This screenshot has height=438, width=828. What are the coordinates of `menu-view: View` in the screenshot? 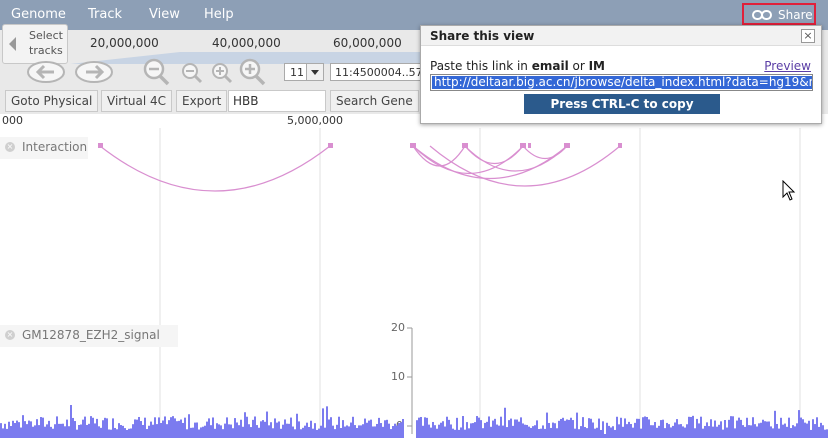 It's located at (164, 14).